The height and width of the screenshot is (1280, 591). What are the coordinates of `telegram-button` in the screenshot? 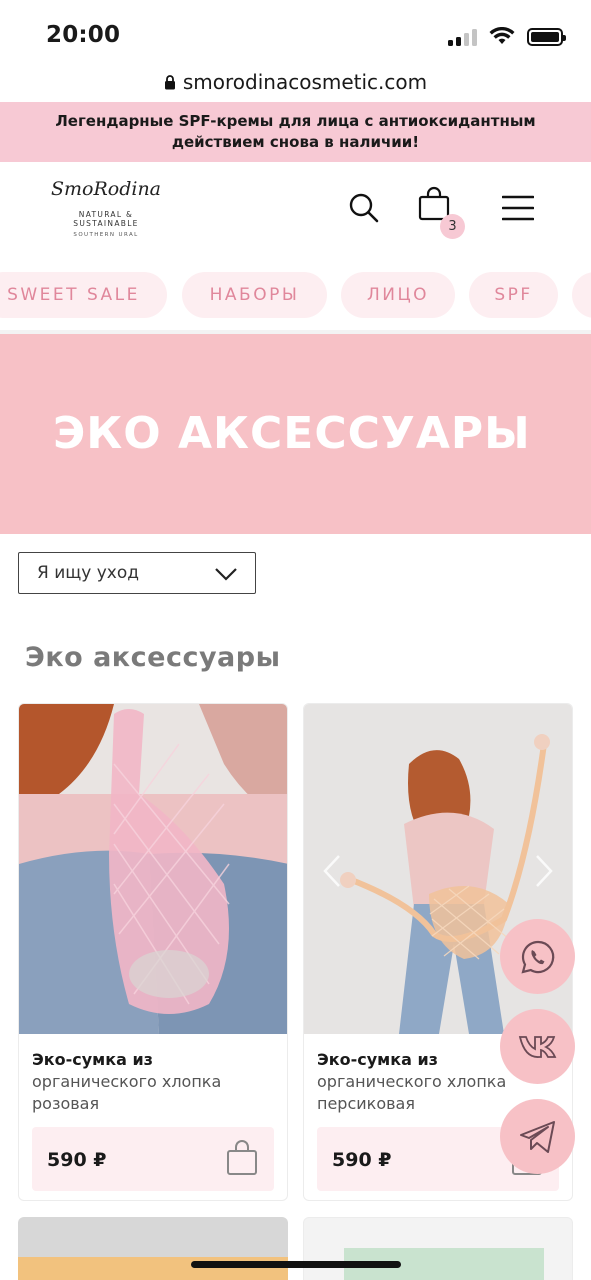 It's located at (537, 1136).